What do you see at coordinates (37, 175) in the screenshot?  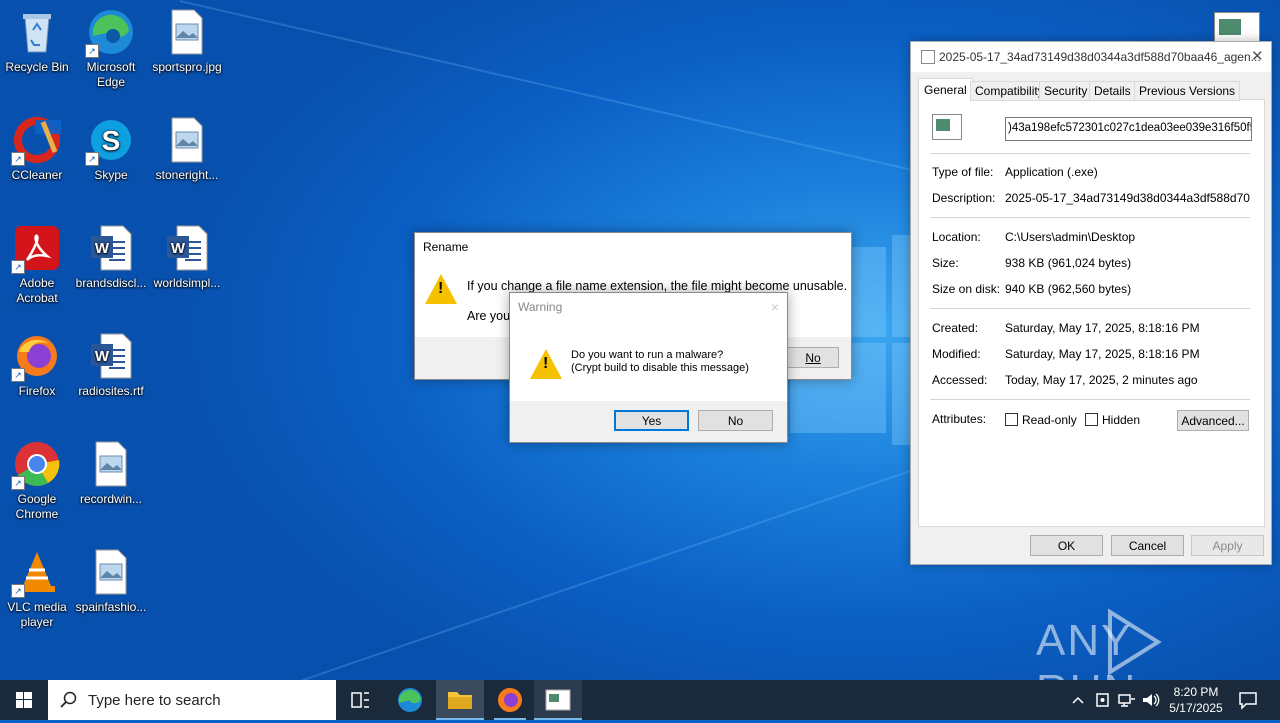 I see `icon-label: CCleaner` at bounding box center [37, 175].